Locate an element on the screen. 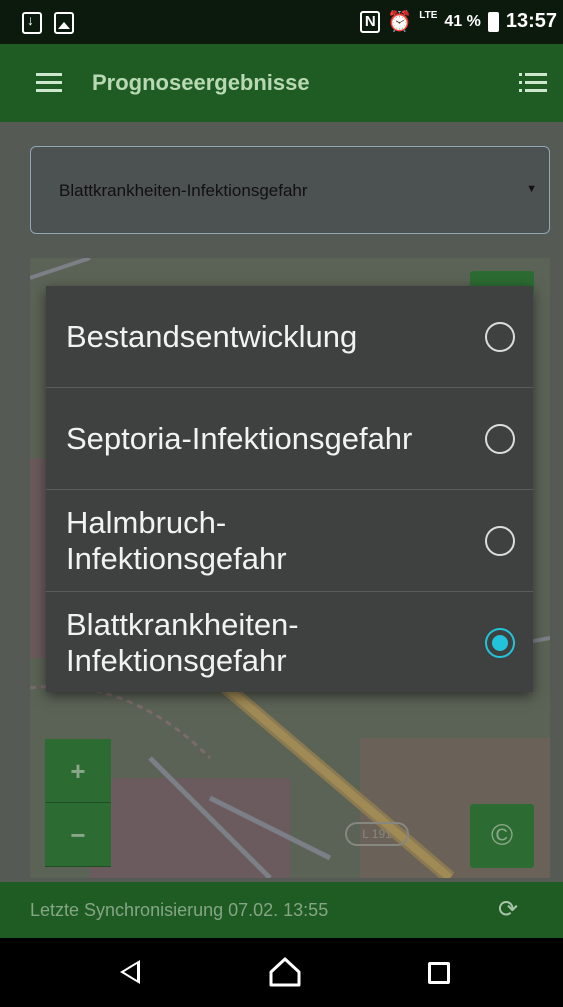 The image size is (563, 1007). page-title: Prognoseergebnisse is located at coordinates (201, 82).